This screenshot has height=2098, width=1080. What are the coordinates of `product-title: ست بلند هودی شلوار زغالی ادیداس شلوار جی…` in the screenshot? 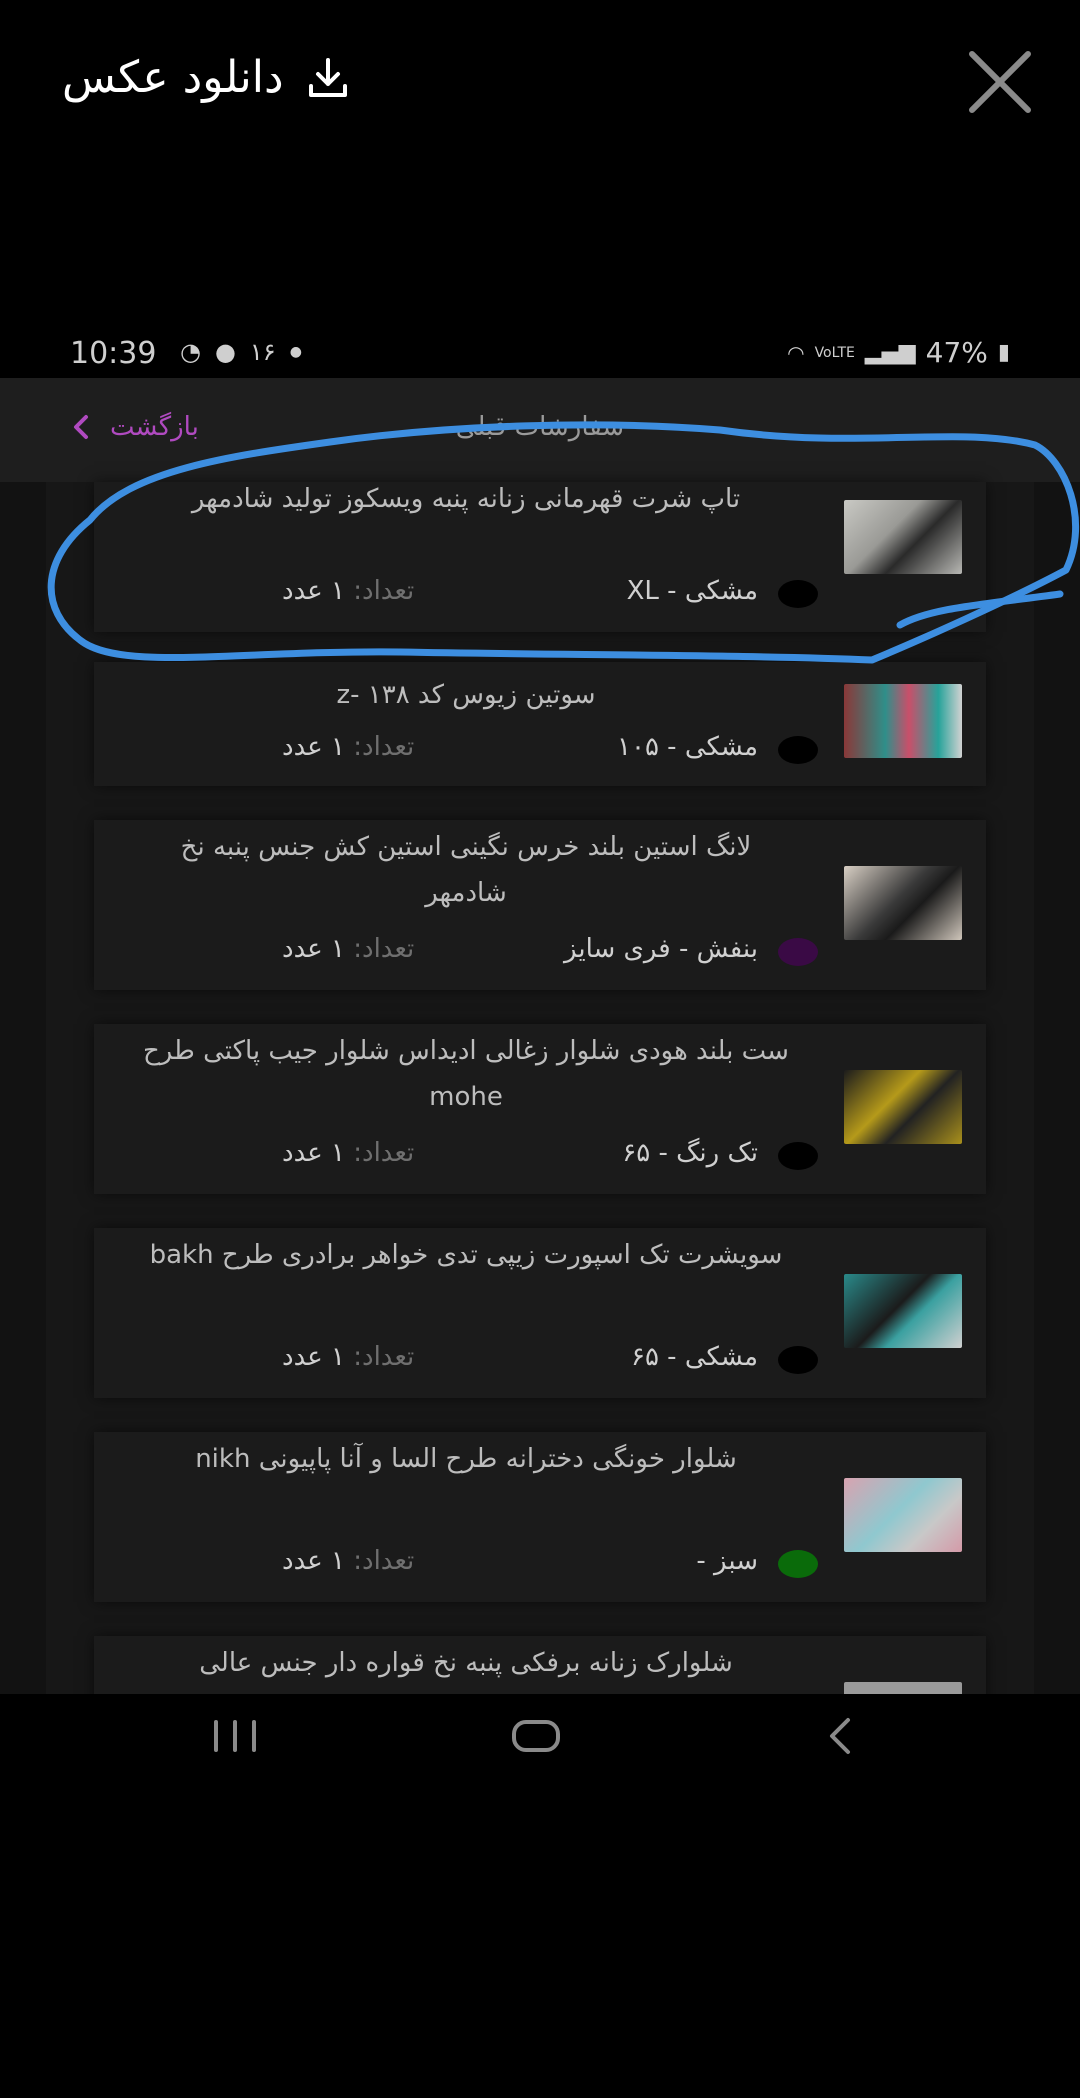 It's located at (466, 1074).